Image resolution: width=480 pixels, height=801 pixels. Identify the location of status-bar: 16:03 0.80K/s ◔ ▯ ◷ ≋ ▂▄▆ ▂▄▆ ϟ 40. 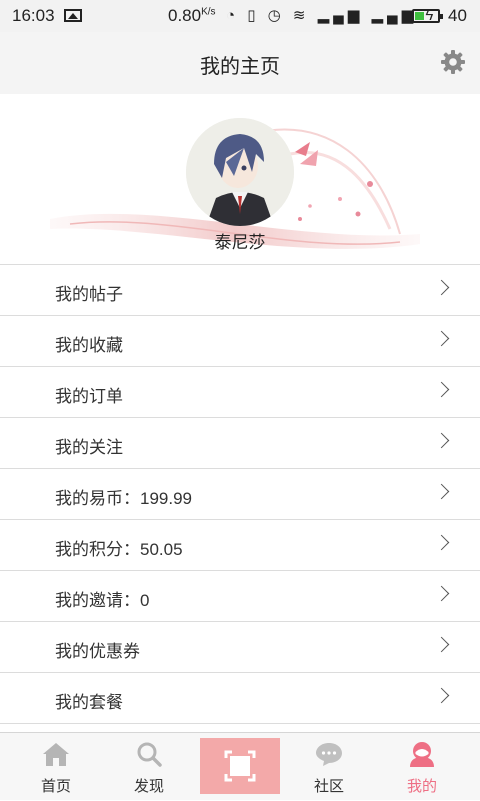
(240, 16).